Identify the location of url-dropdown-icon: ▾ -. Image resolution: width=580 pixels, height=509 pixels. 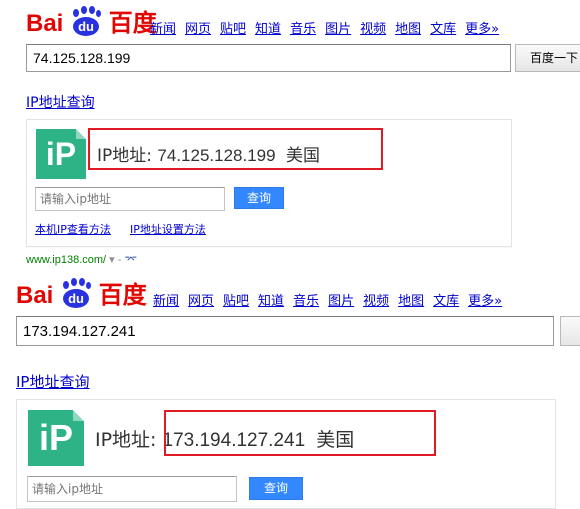
(115, 260).